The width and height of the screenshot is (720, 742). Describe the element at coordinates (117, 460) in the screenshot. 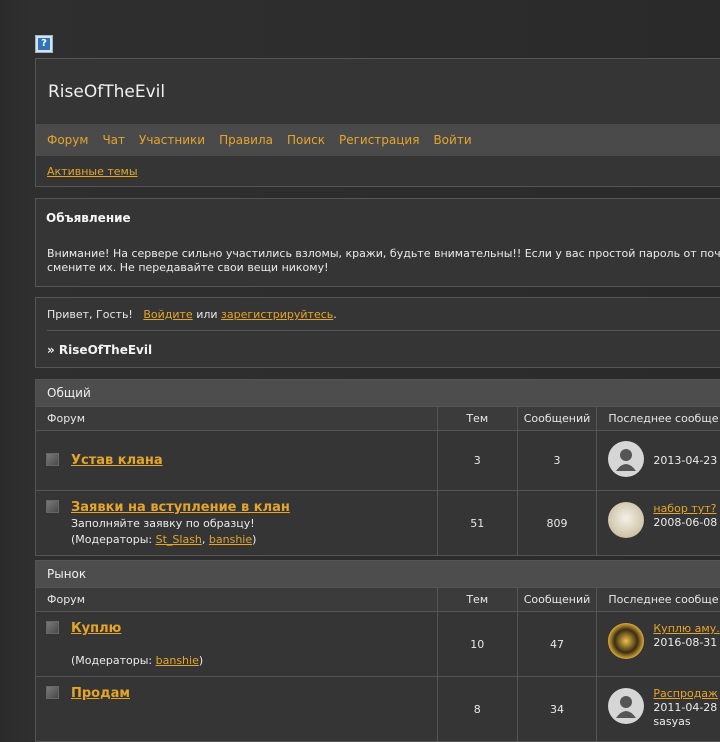

I see `forum-title: Устав клана` at that location.